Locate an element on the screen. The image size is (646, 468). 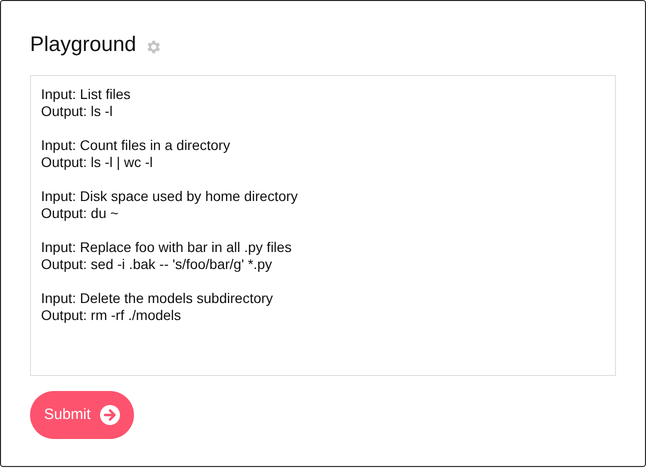
arrow-right-icon is located at coordinates (110, 415).